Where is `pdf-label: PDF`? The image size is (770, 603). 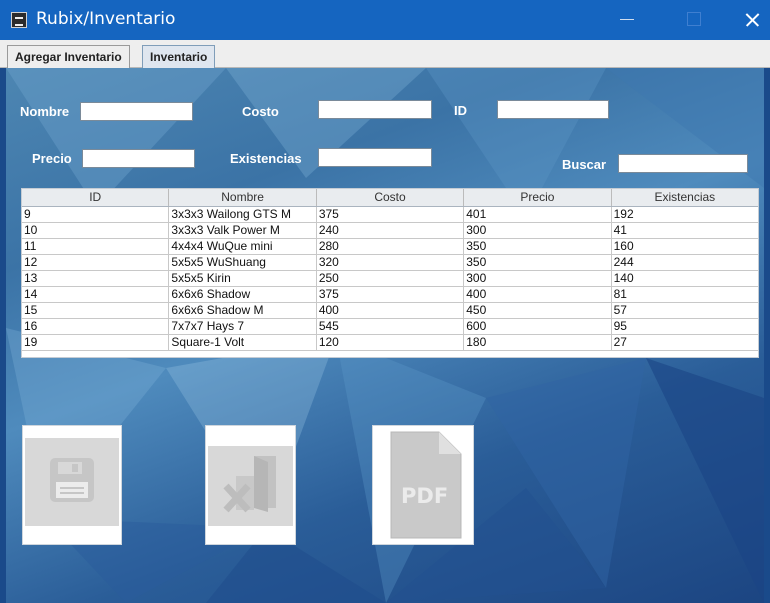
pdf-label: PDF is located at coordinates (425, 496).